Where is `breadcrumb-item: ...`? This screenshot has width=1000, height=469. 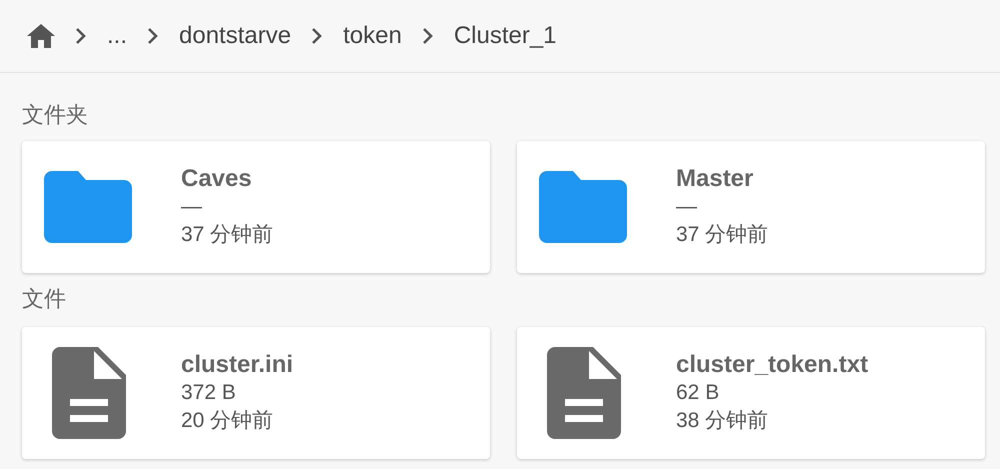
breadcrumb-item: ... is located at coordinates (117, 36).